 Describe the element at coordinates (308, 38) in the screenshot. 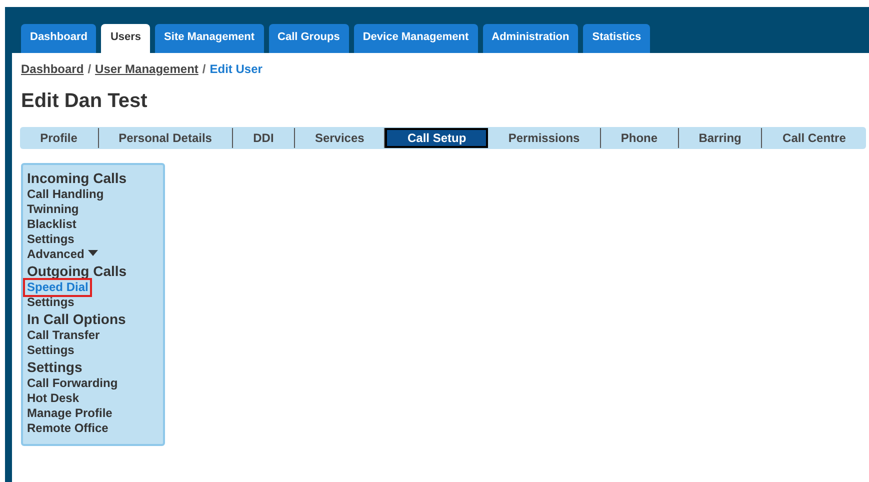

I see `nav-tab: Call Groups` at that location.